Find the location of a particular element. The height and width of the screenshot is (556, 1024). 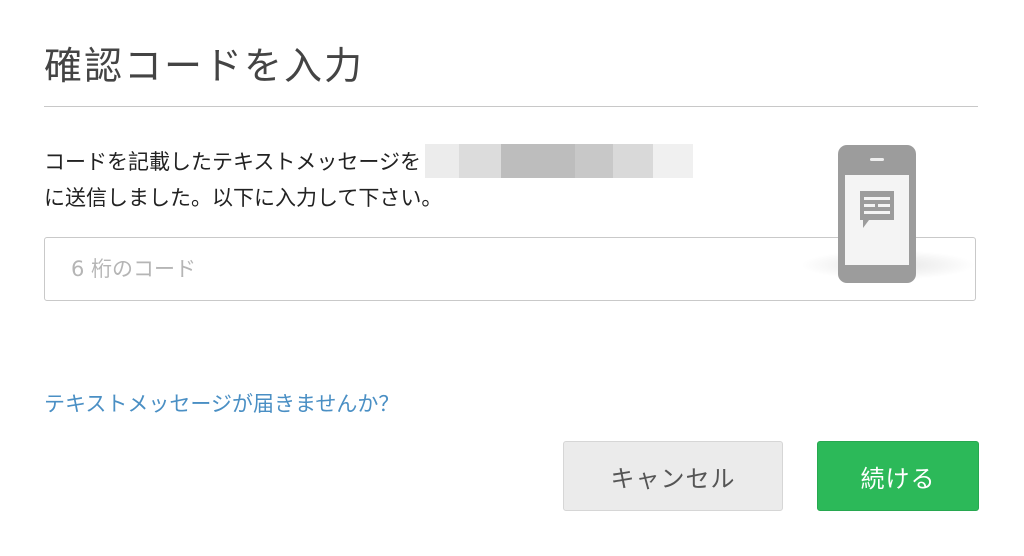

instruction-message: コードを記載したテキストメッセージを に送信しました。以下に入力して下さい。 is located at coordinates (424, 180).